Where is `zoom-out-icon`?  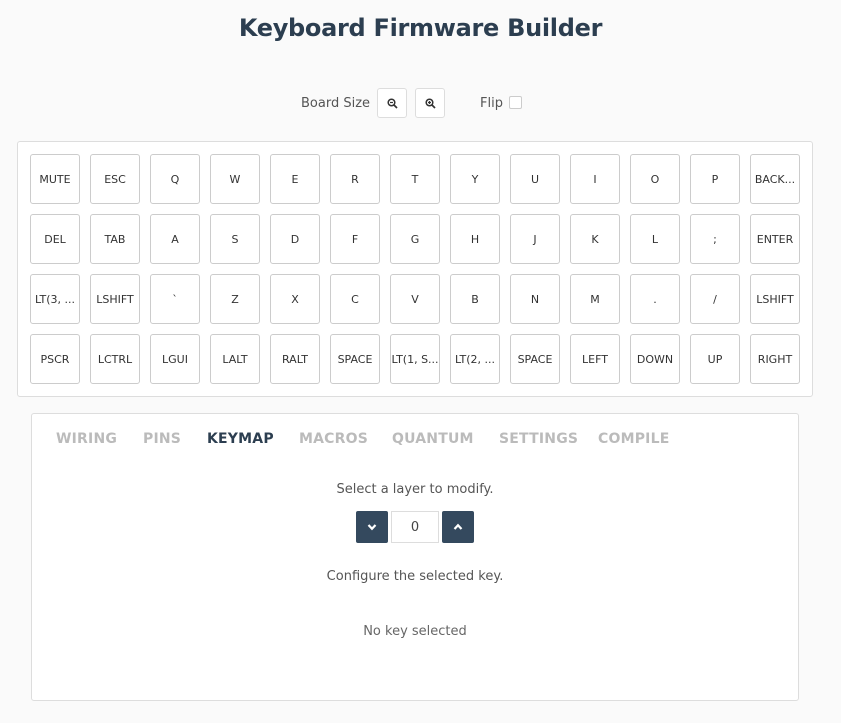
zoom-out-icon is located at coordinates (392, 103).